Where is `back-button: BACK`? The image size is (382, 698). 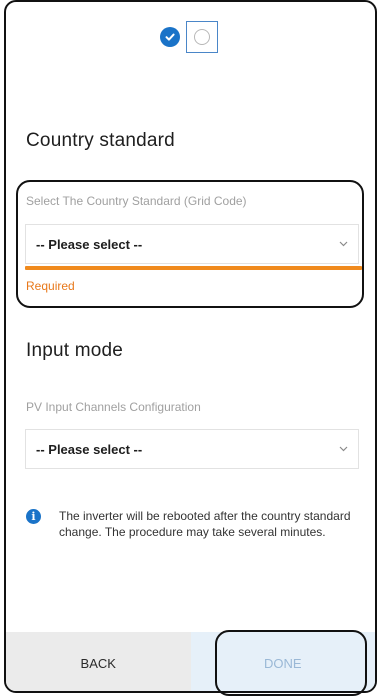
back-button: BACK is located at coordinates (98, 661).